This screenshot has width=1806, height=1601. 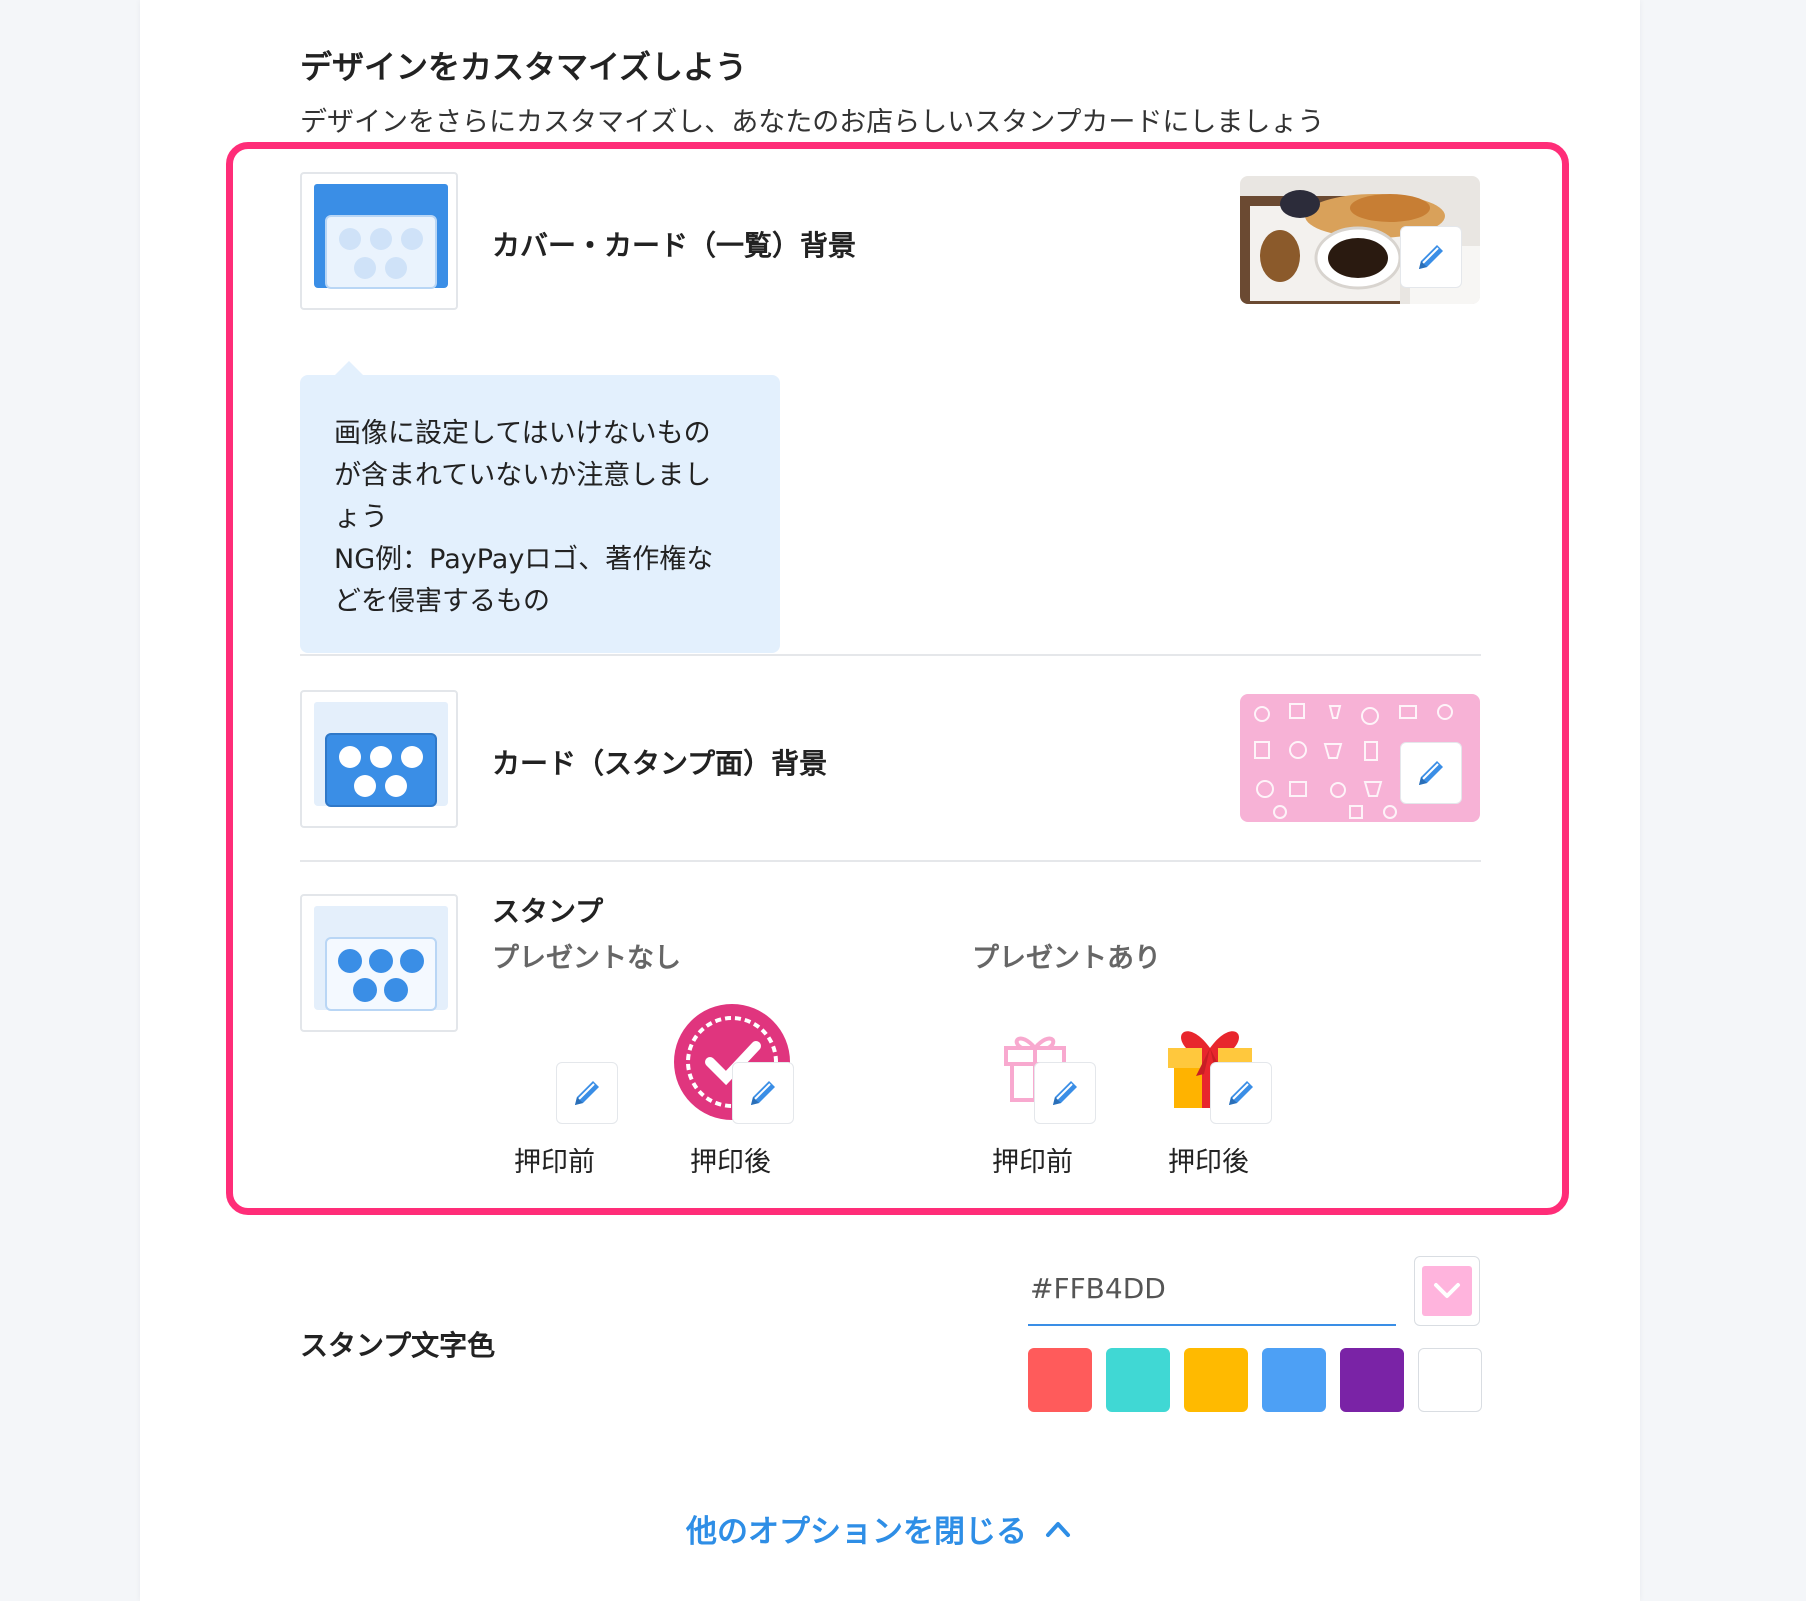 What do you see at coordinates (1058, 1529) in the screenshot?
I see `chevron-up-icon` at bounding box center [1058, 1529].